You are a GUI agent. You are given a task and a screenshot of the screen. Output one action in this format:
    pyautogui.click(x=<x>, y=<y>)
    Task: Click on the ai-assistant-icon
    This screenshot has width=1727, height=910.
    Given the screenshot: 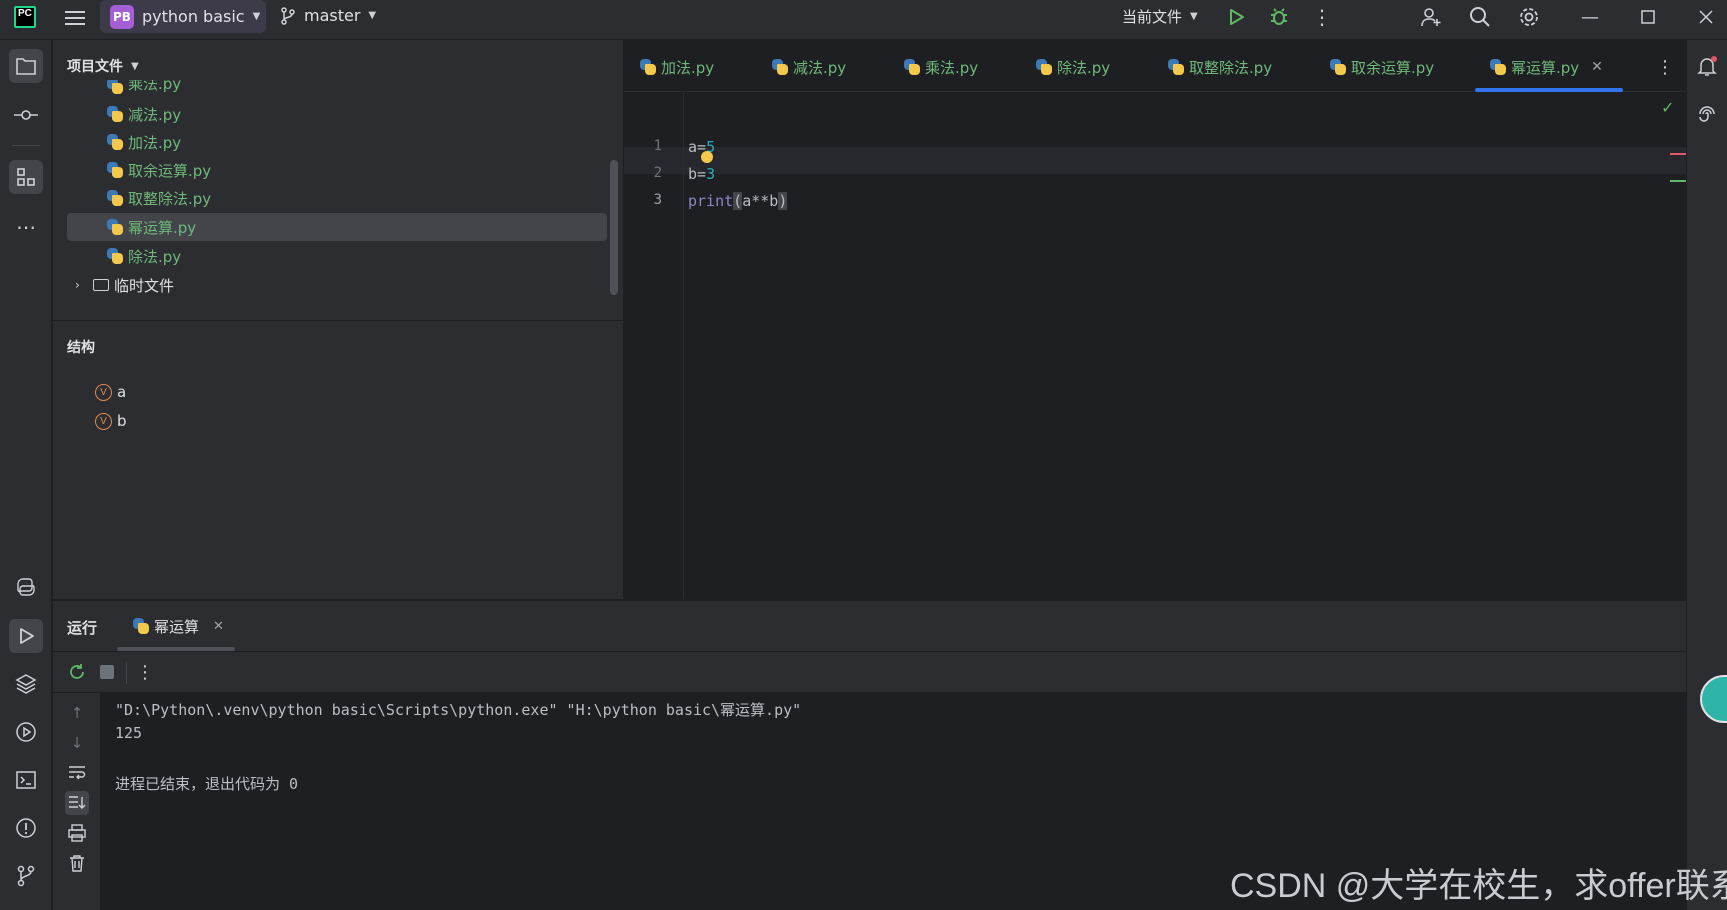 What is the action you would take?
    pyautogui.click(x=1707, y=114)
    